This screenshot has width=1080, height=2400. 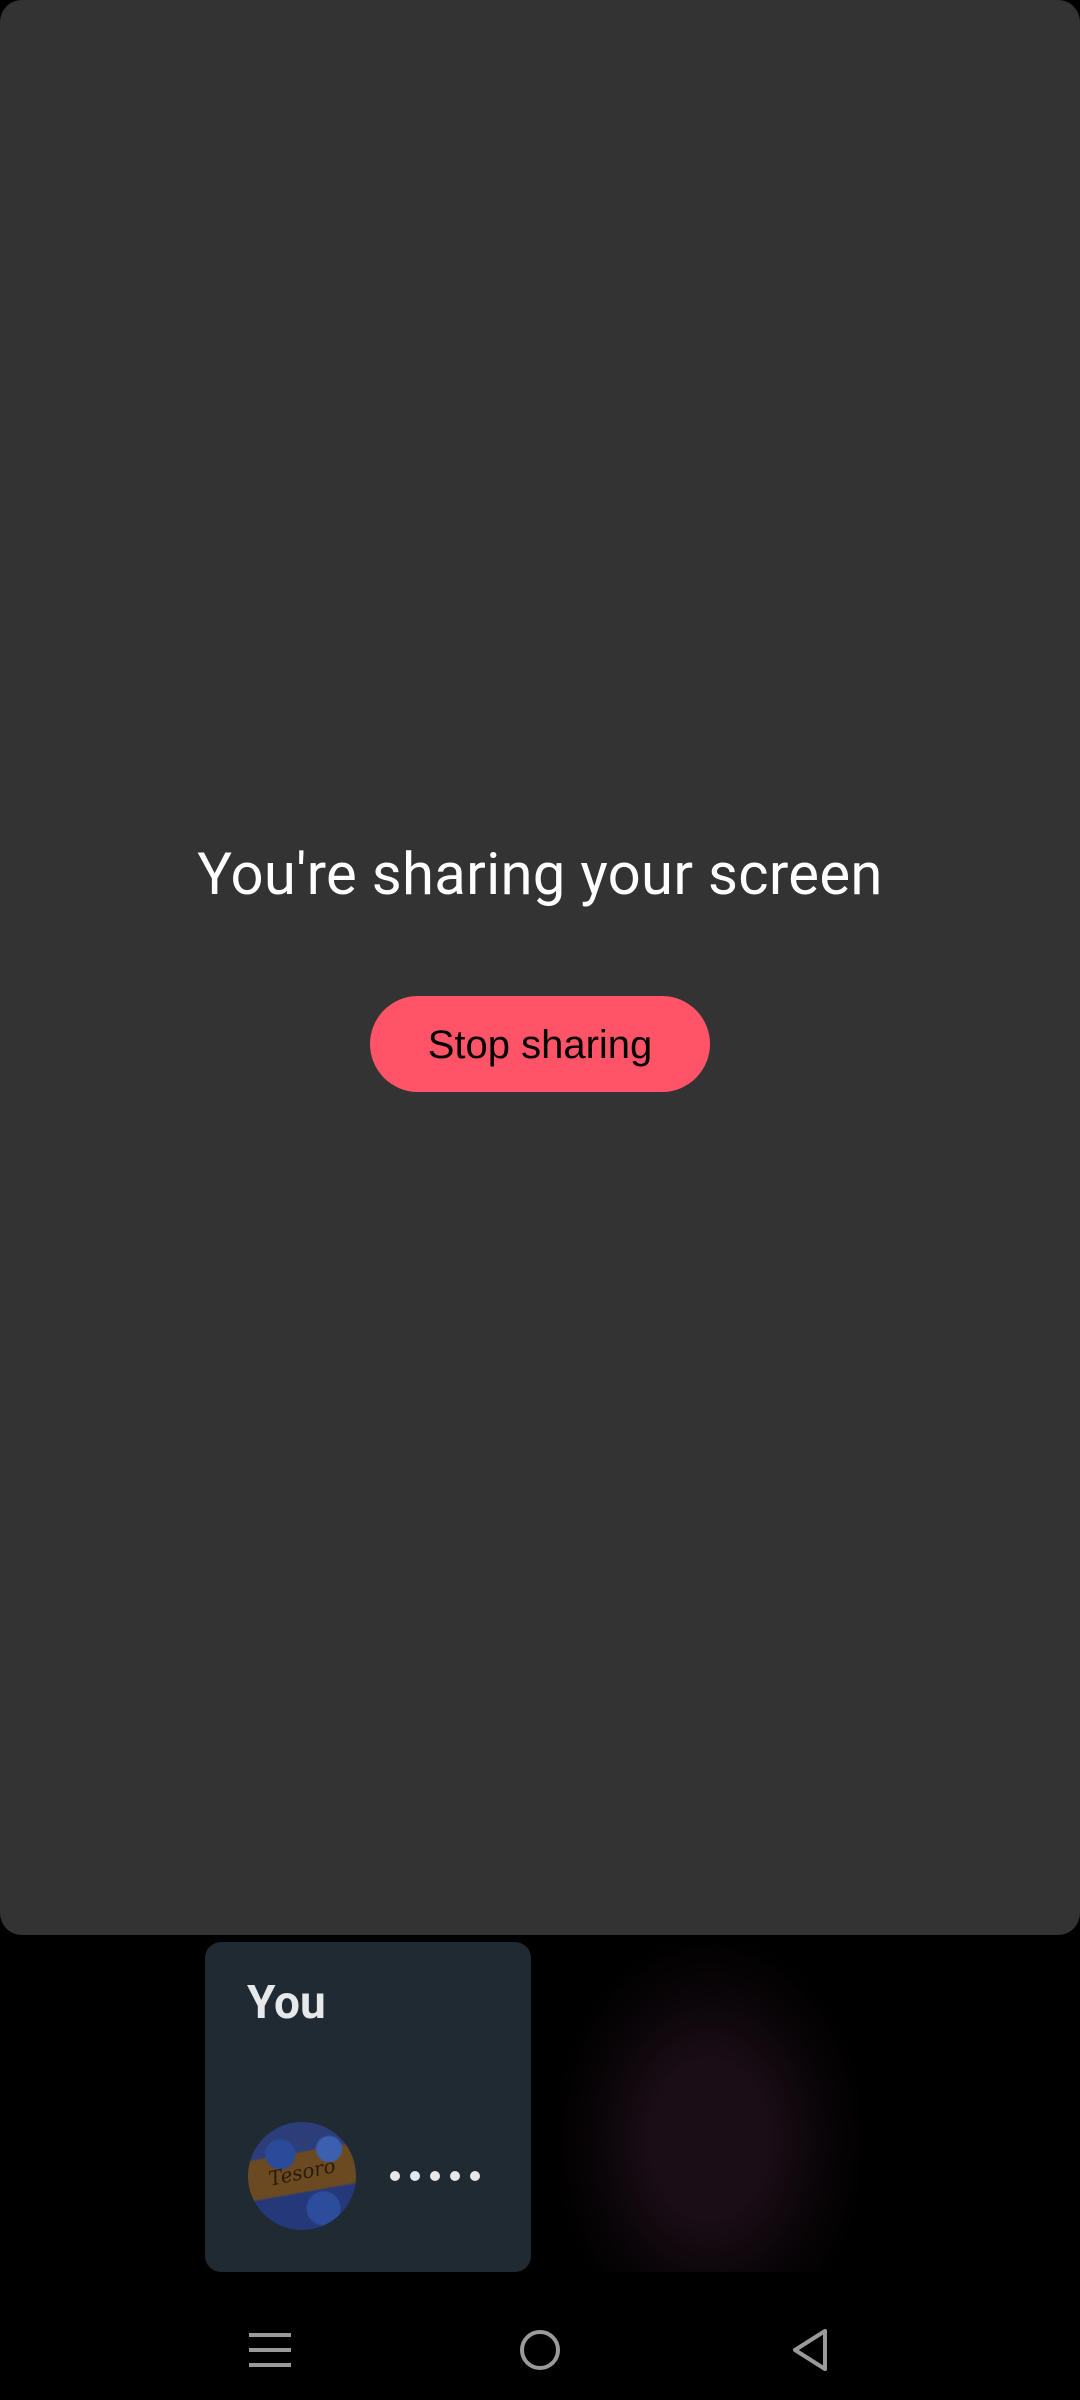 I want to click on back-icon, so click(x=810, y=2350).